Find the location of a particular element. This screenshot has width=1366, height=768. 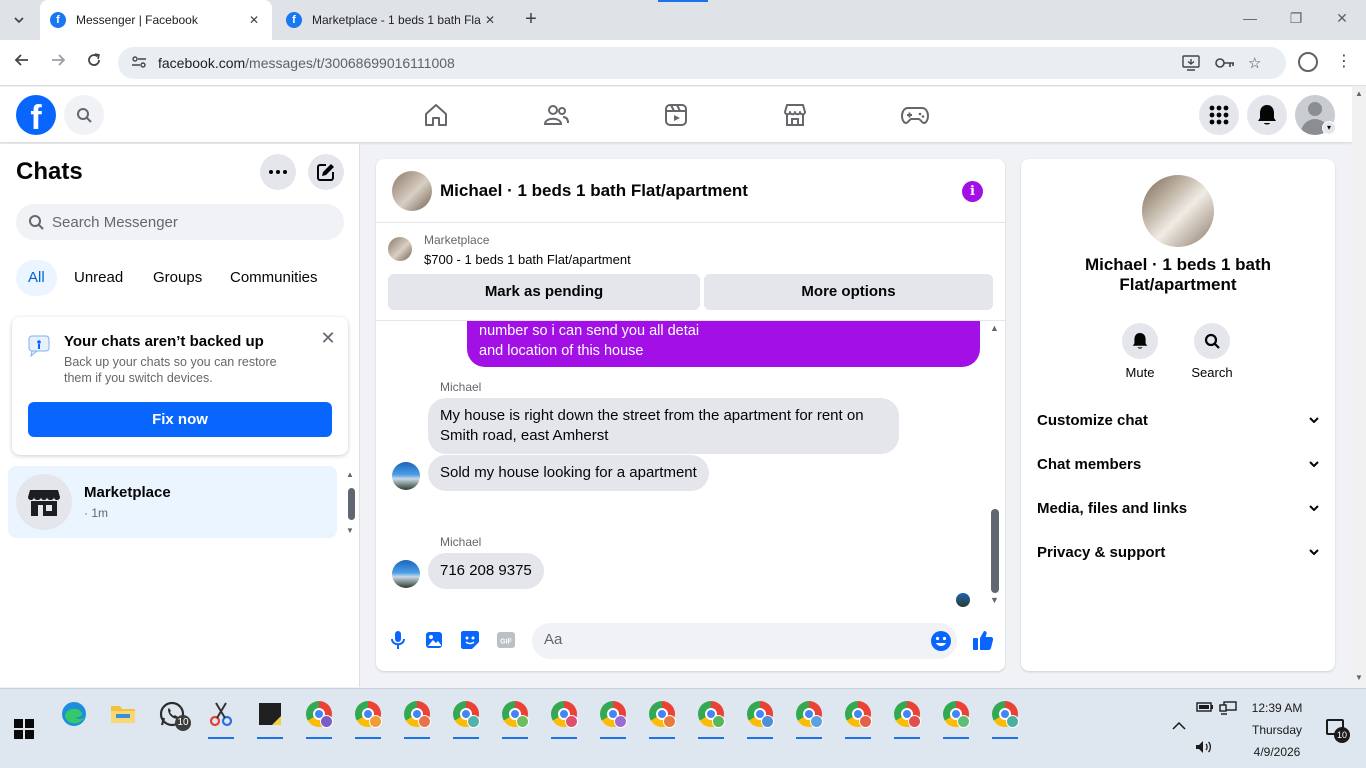

sticker-icon is located at coordinates (470, 640).